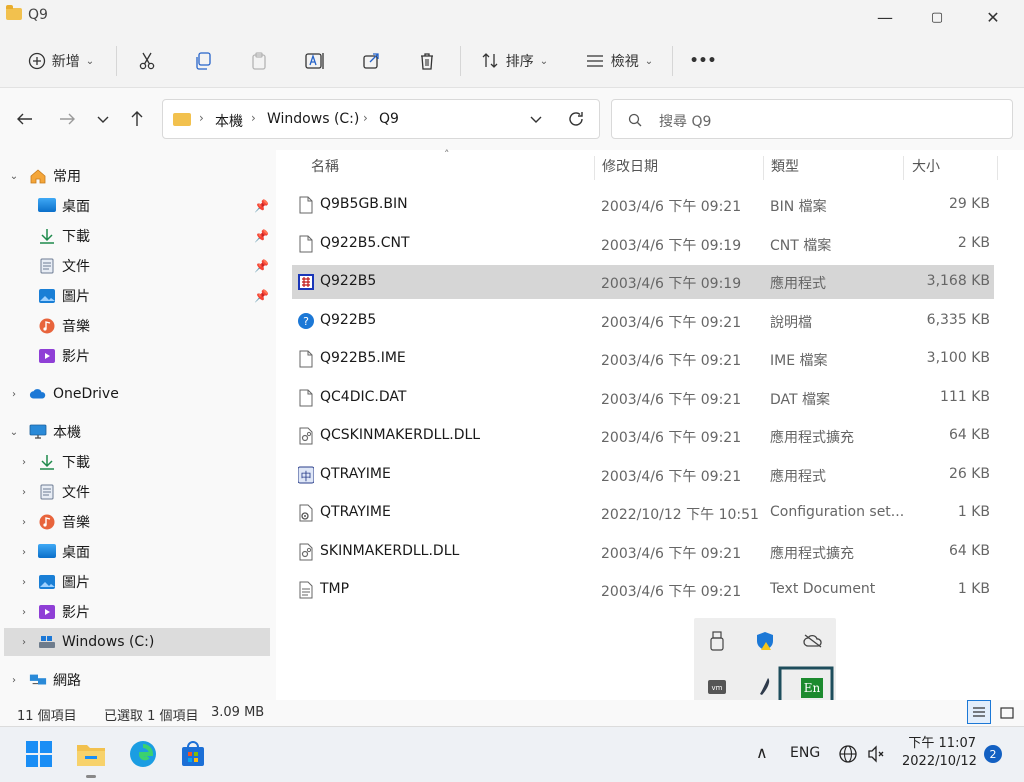  I want to click on nav-pc-music: › 音樂, so click(136, 522).